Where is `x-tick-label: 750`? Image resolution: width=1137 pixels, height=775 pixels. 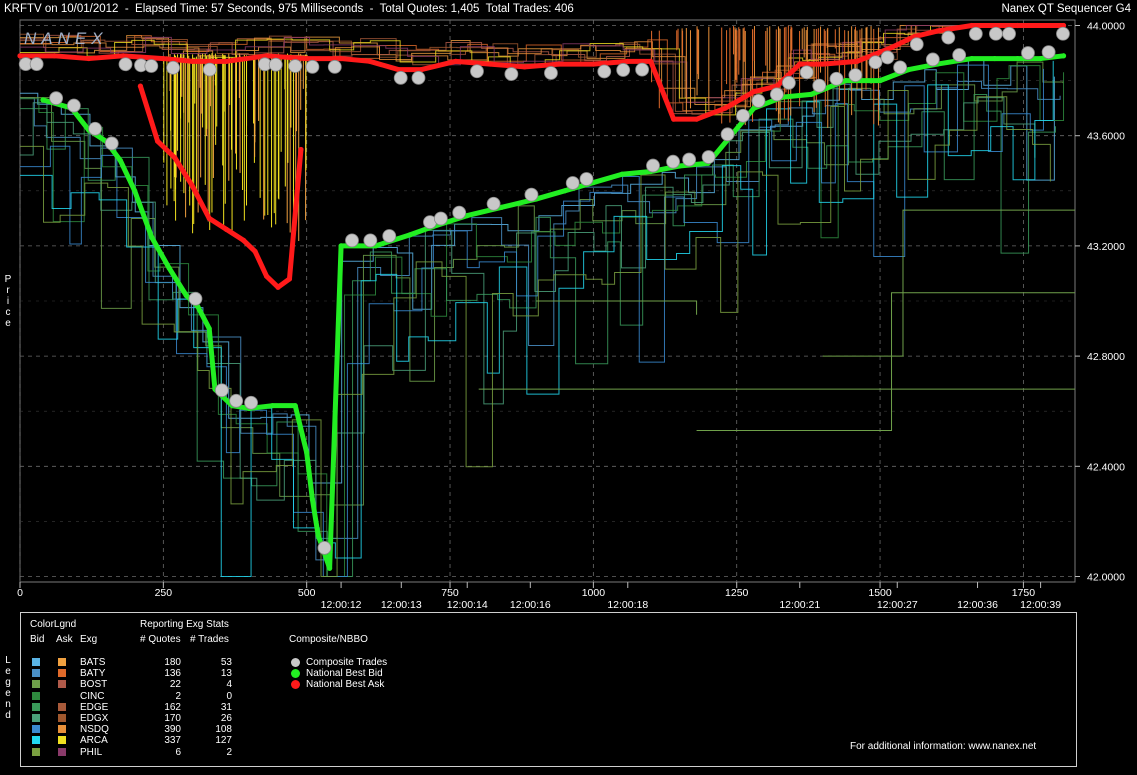 x-tick-label: 750 is located at coordinates (450, 593).